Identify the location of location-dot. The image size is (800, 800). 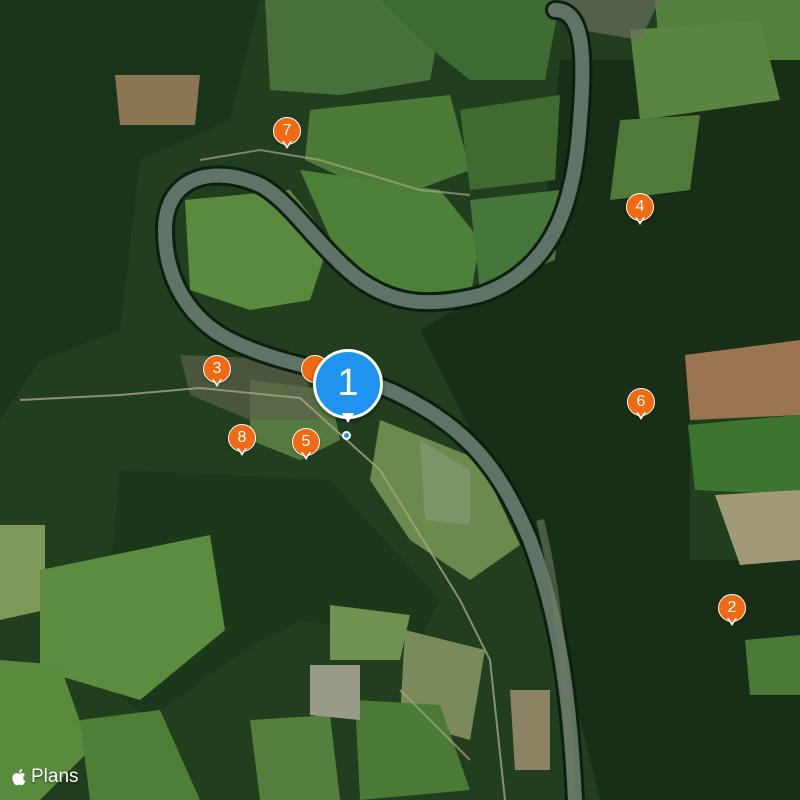
(346, 435).